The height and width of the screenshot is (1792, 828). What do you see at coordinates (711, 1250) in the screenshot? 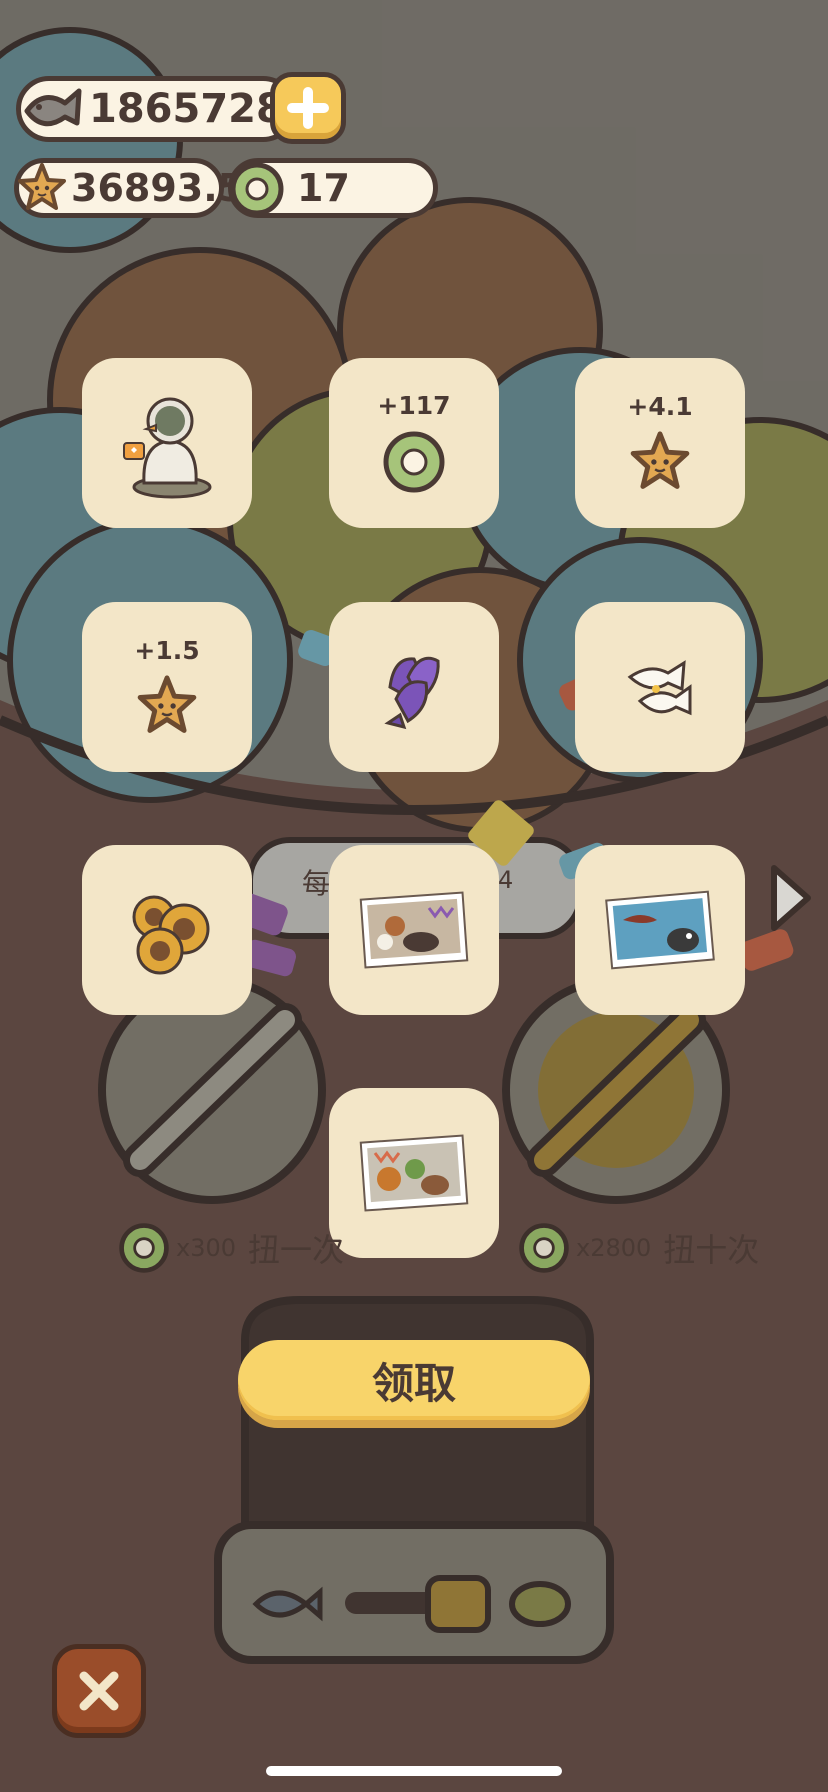
I see `spin-ten-label: 扭十次` at bounding box center [711, 1250].